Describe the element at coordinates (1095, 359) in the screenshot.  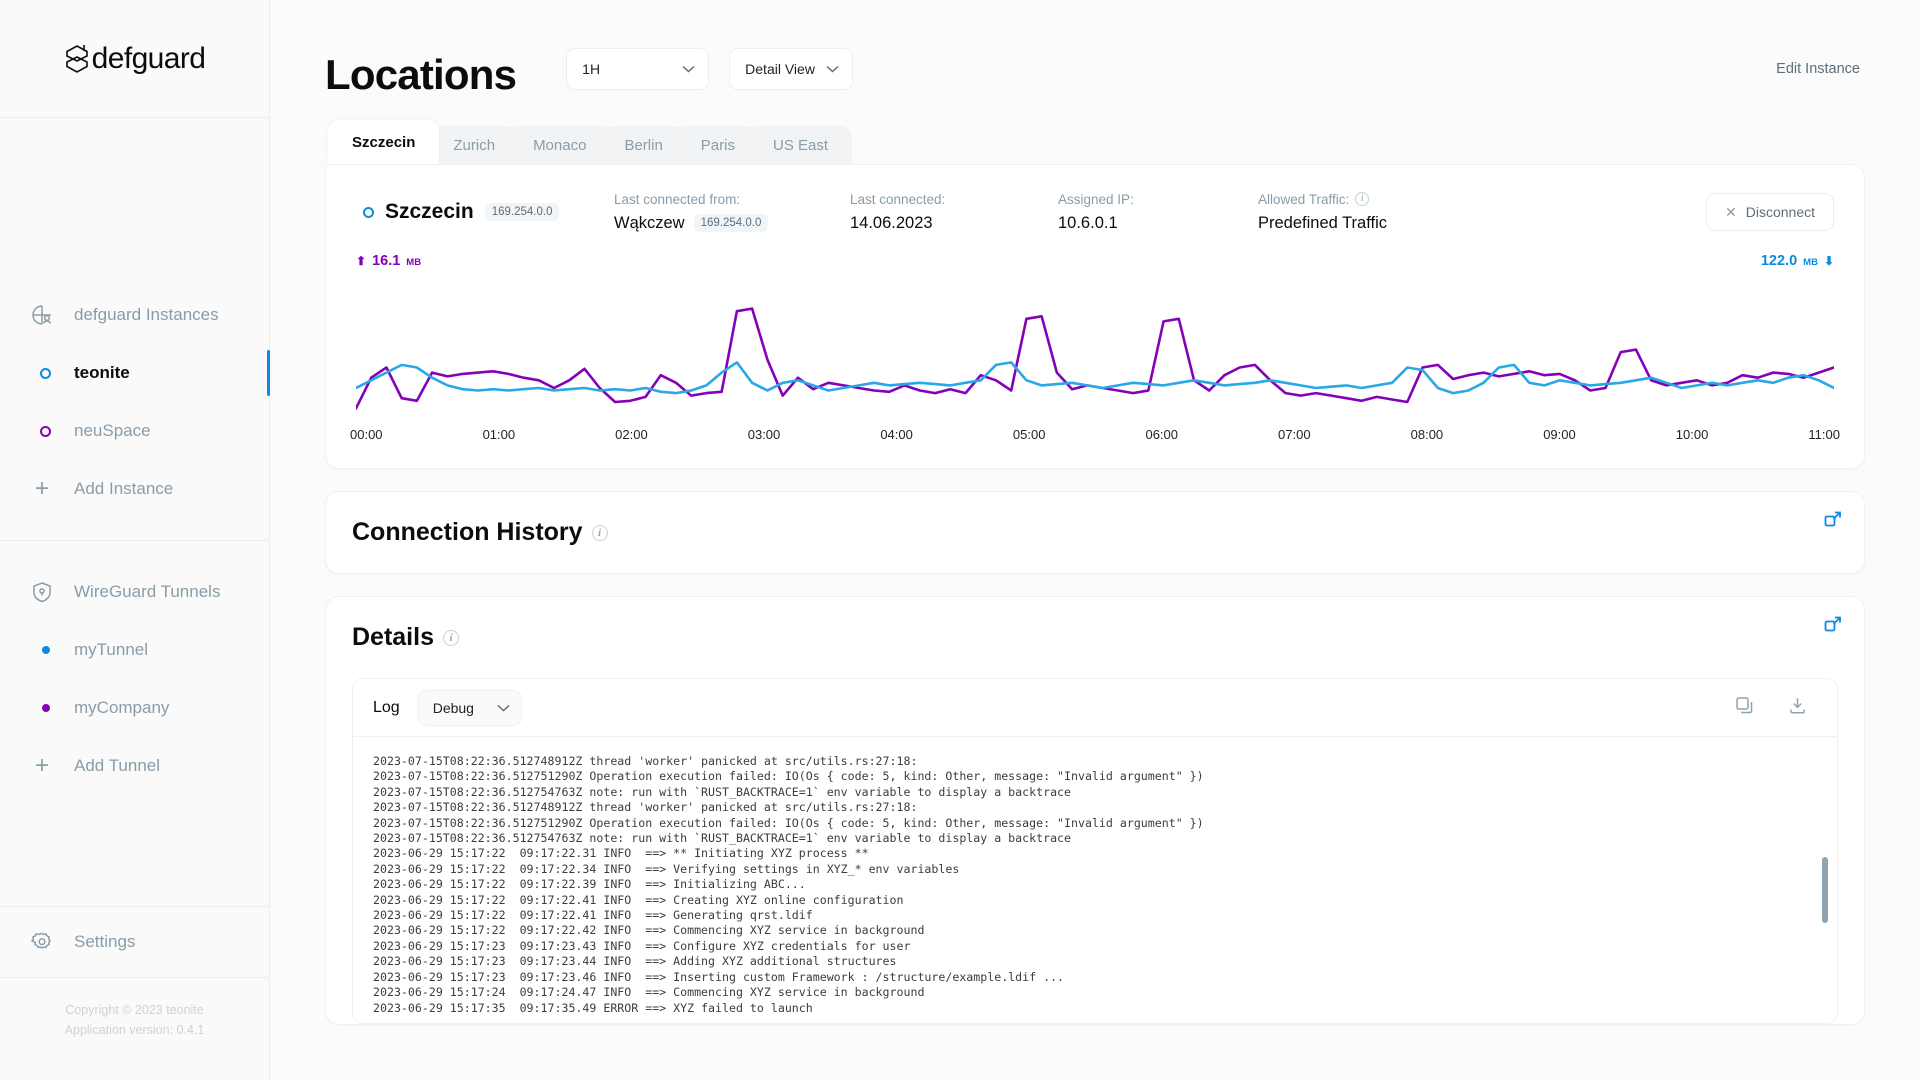
I see `chart-line-upload` at that location.